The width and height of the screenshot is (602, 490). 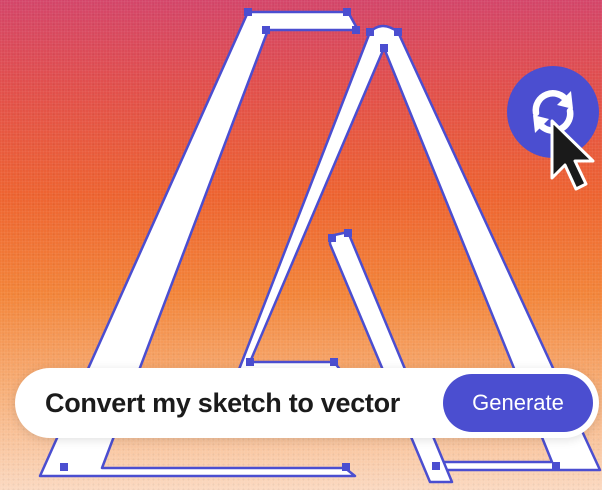 I want to click on mouse-cursor-icon, so click(x=572, y=155).